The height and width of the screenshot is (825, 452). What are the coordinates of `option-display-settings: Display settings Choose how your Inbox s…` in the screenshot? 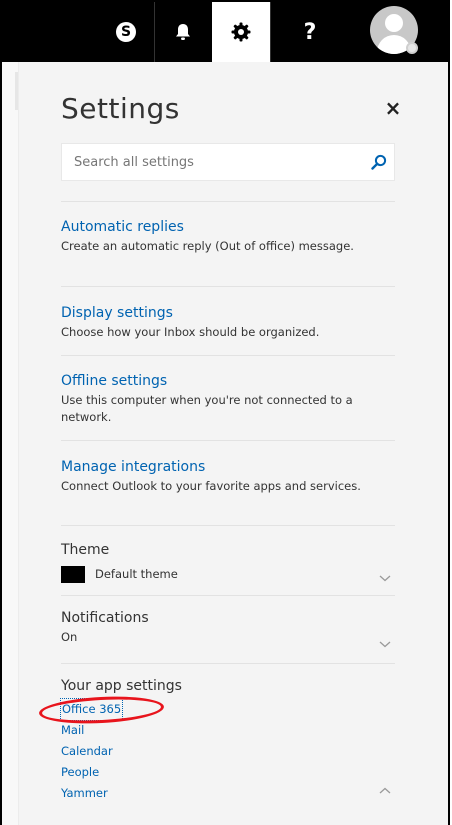 It's located at (228, 321).